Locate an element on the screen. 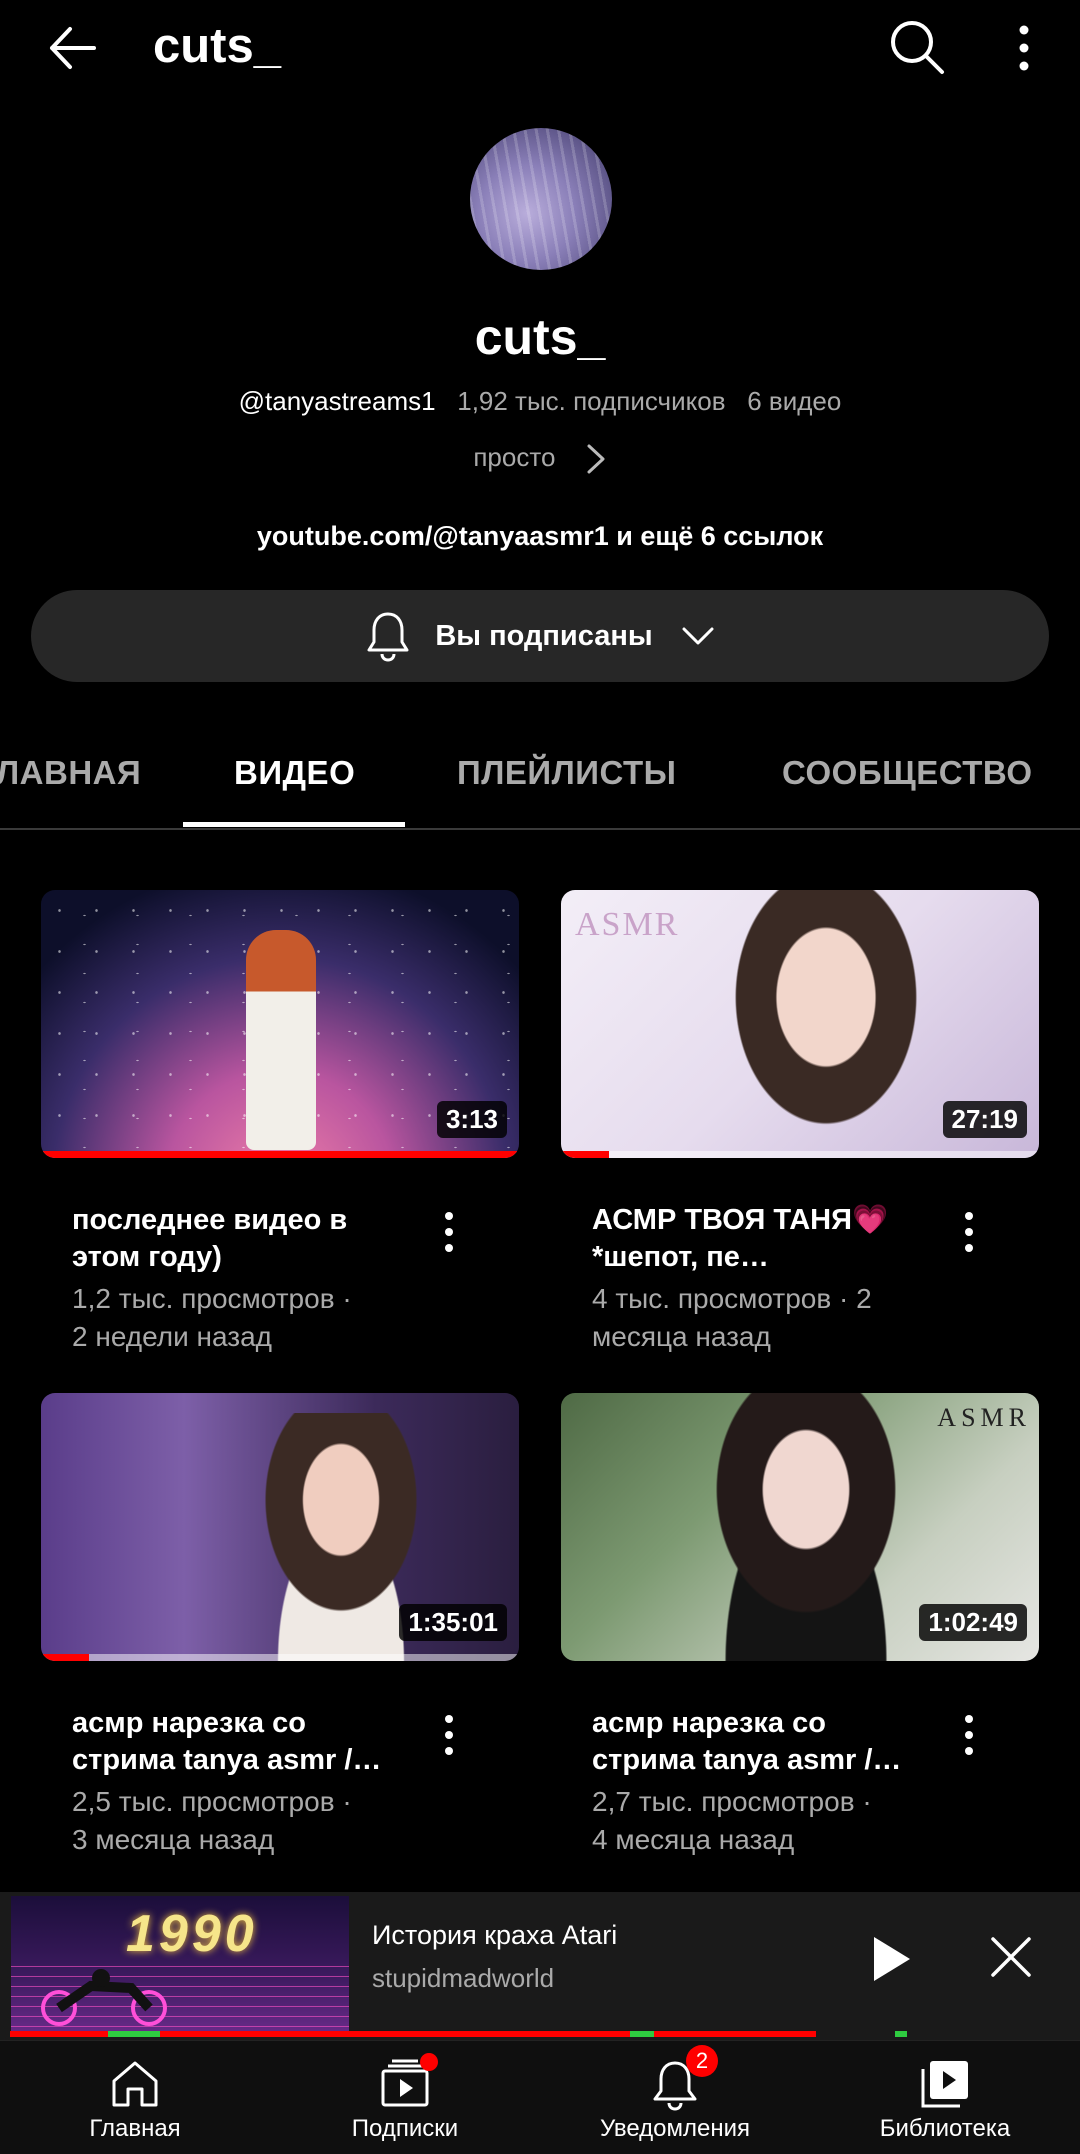 This screenshot has height=2154, width=1080. channel-tabs: ЛАВНАЯ ВИДЕО ПЛЕЙЛИСТЫ СООБЩЕСТВО is located at coordinates (540, 774).